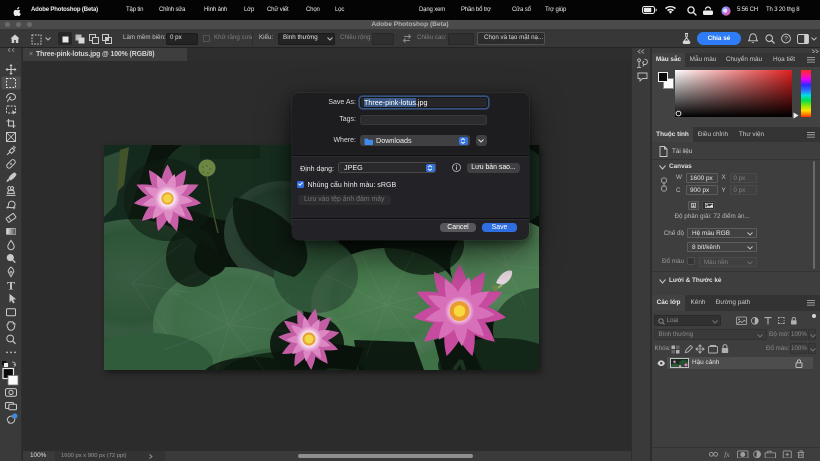  Describe the element at coordinates (727, 454) in the screenshot. I see `svg-text: fx` at that location.